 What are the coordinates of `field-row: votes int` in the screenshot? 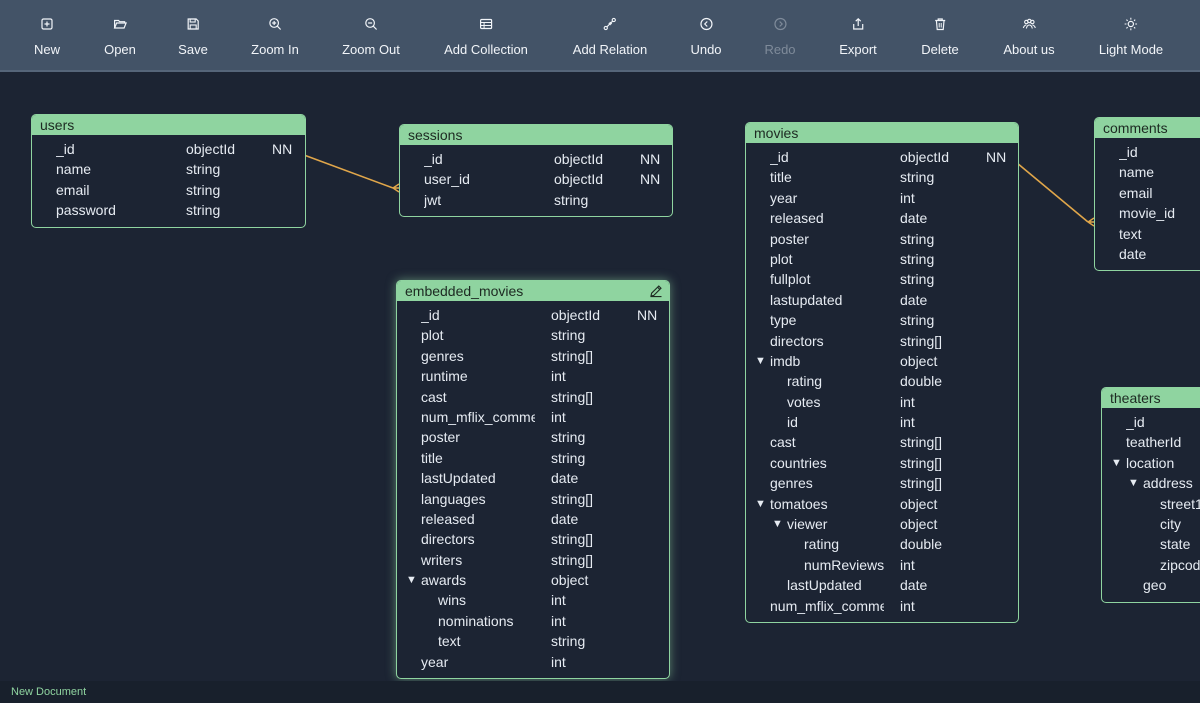 It's located at (882, 402).